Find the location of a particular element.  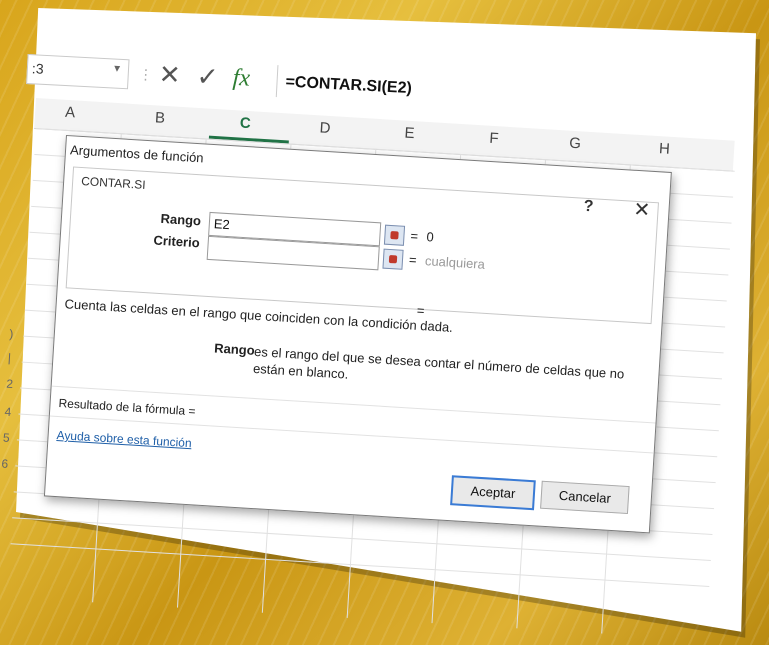

rango-value: E2 is located at coordinates (222, 224).